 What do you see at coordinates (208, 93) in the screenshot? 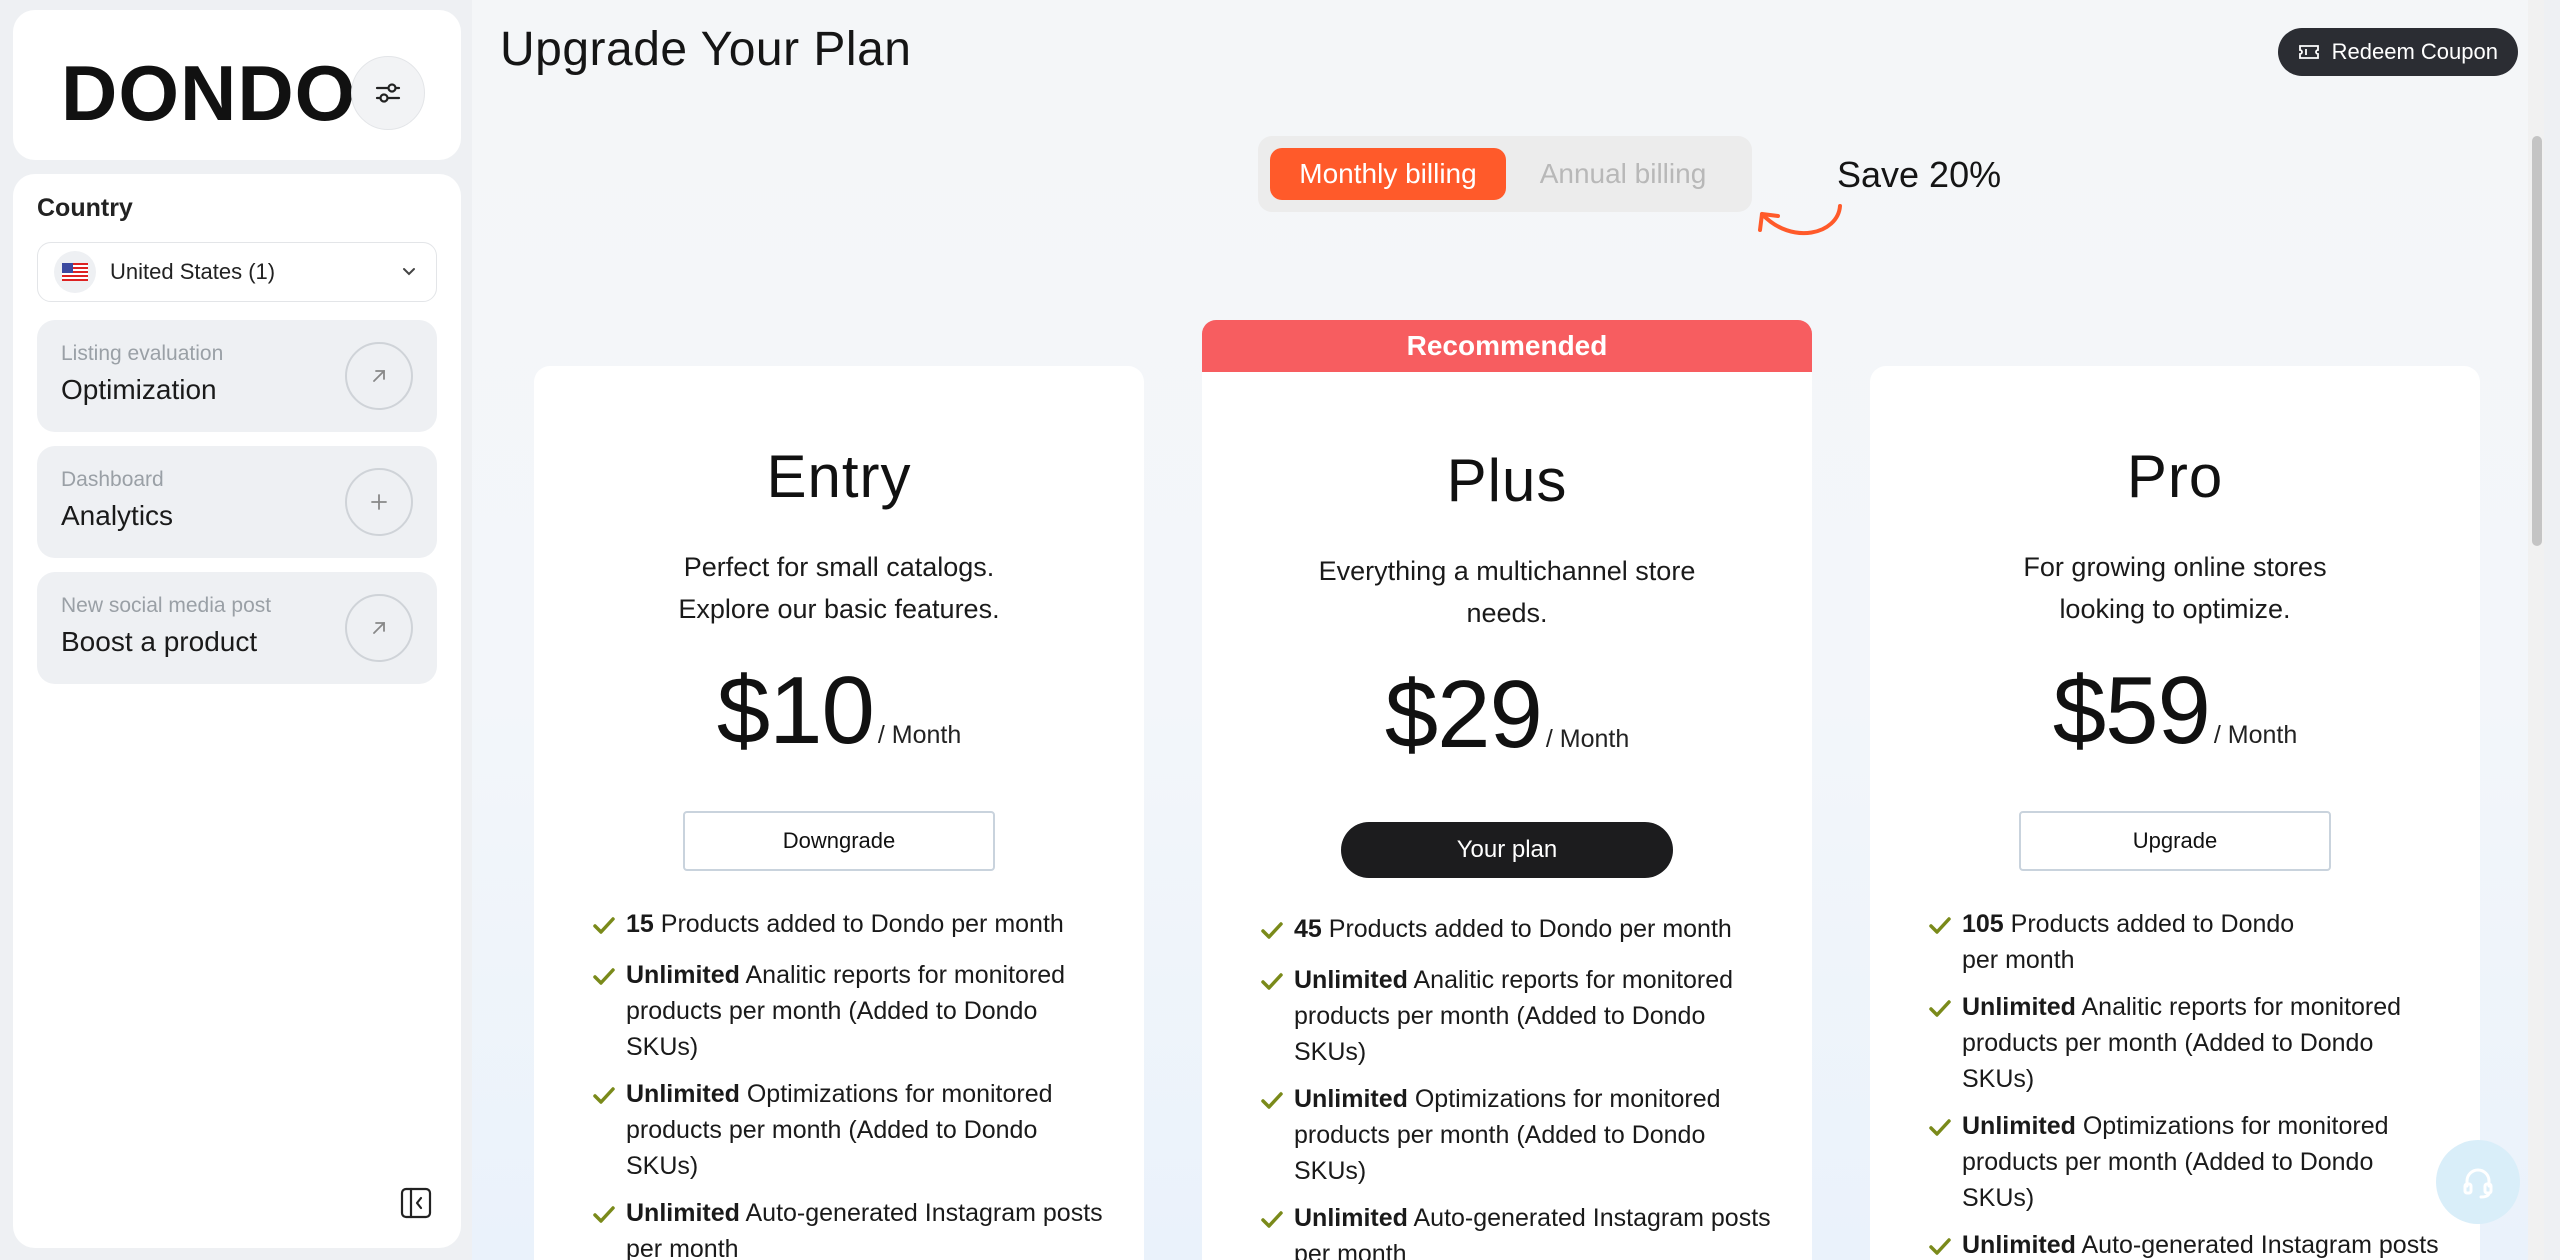
I see `dondo-logo: DONDO` at bounding box center [208, 93].